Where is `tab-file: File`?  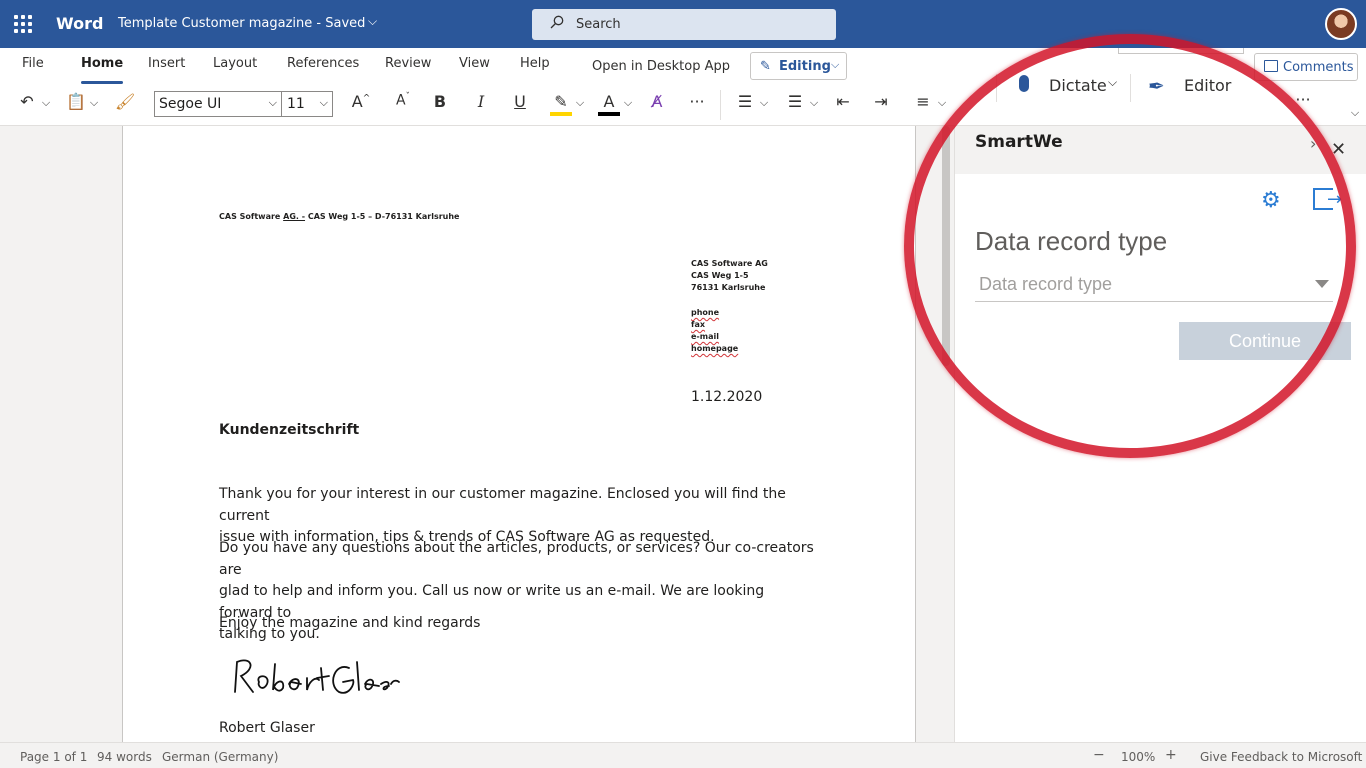
tab-file: File is located at coordinates (33, 67).